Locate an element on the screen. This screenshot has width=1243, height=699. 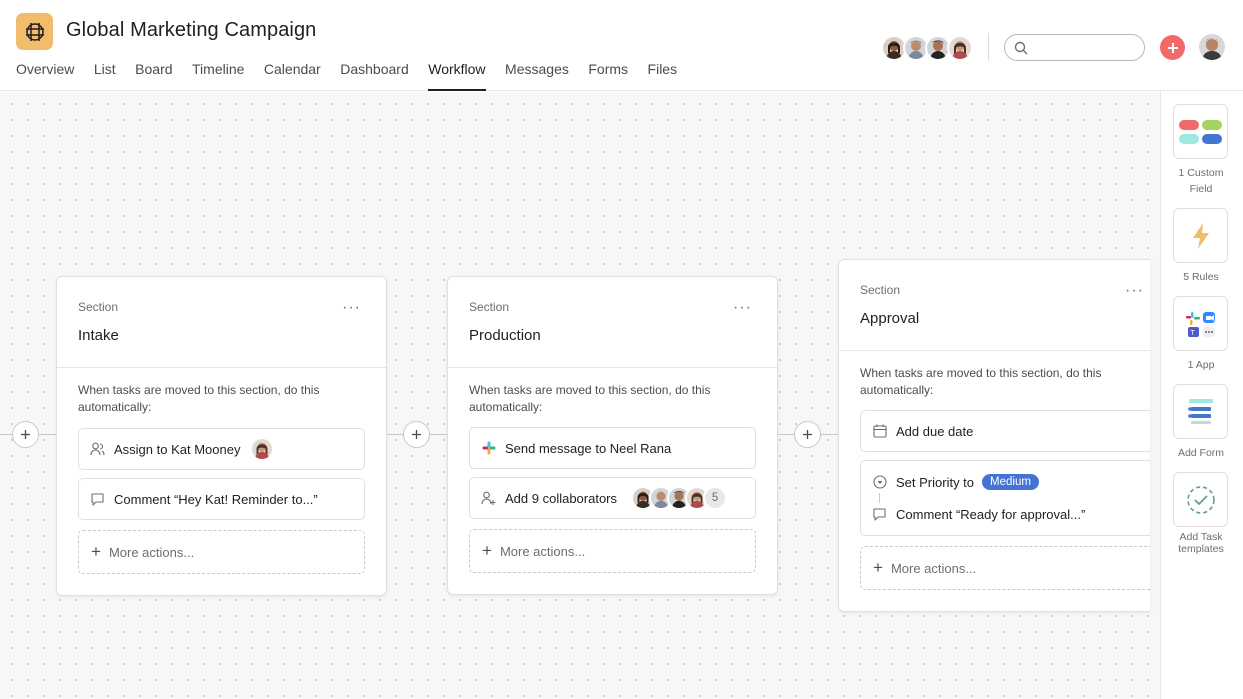
sidebar-item-label: Add Task templates is located at coordinates (1201, 543).